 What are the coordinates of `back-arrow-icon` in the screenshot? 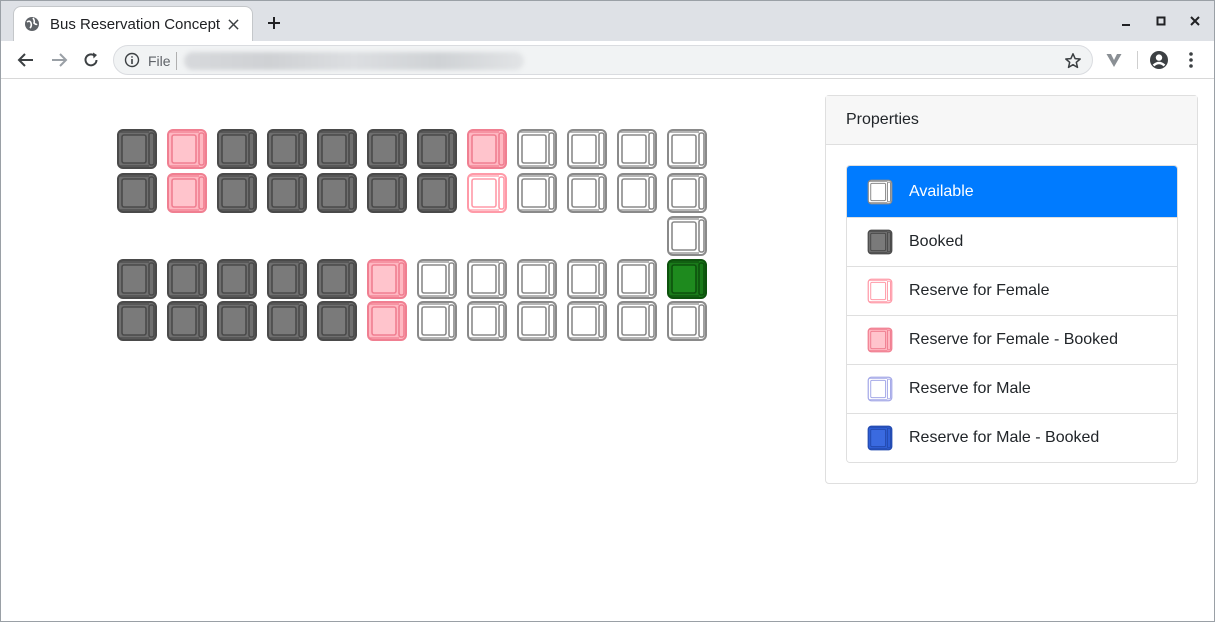 It's located at (26, 60).